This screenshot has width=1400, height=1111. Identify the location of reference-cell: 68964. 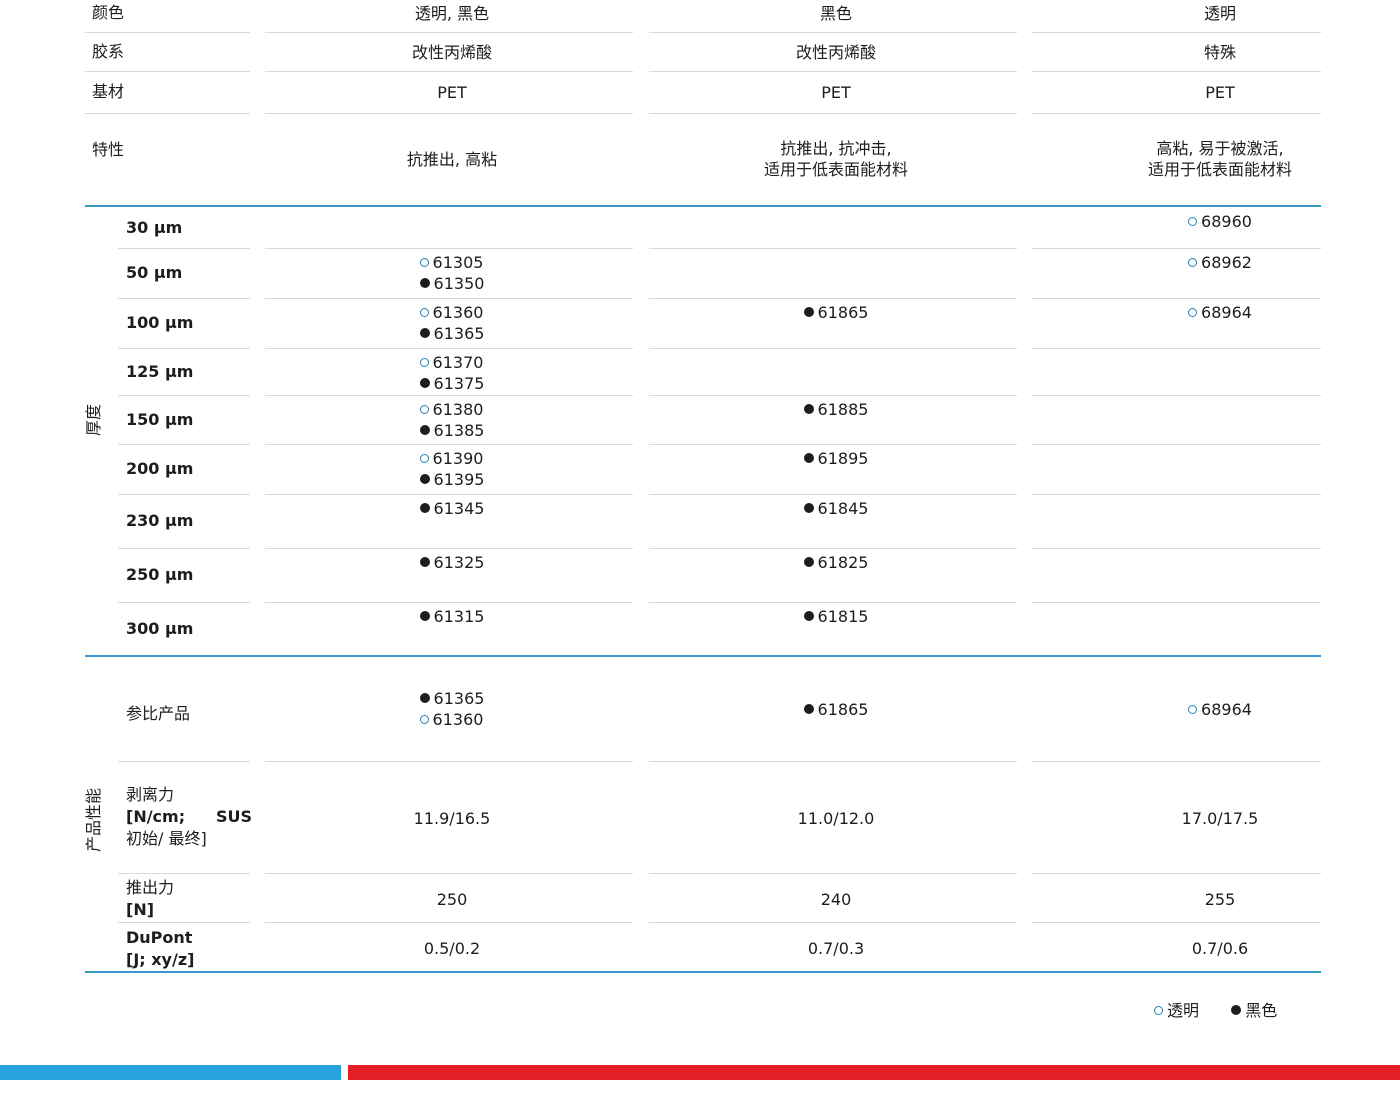
(1220, 709).